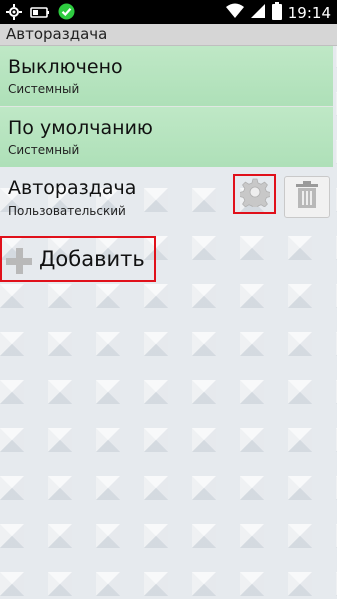 The width and height of the screenshot is (337, 599). I want to click on profile-name: По умолчанию, so click(80, 128).